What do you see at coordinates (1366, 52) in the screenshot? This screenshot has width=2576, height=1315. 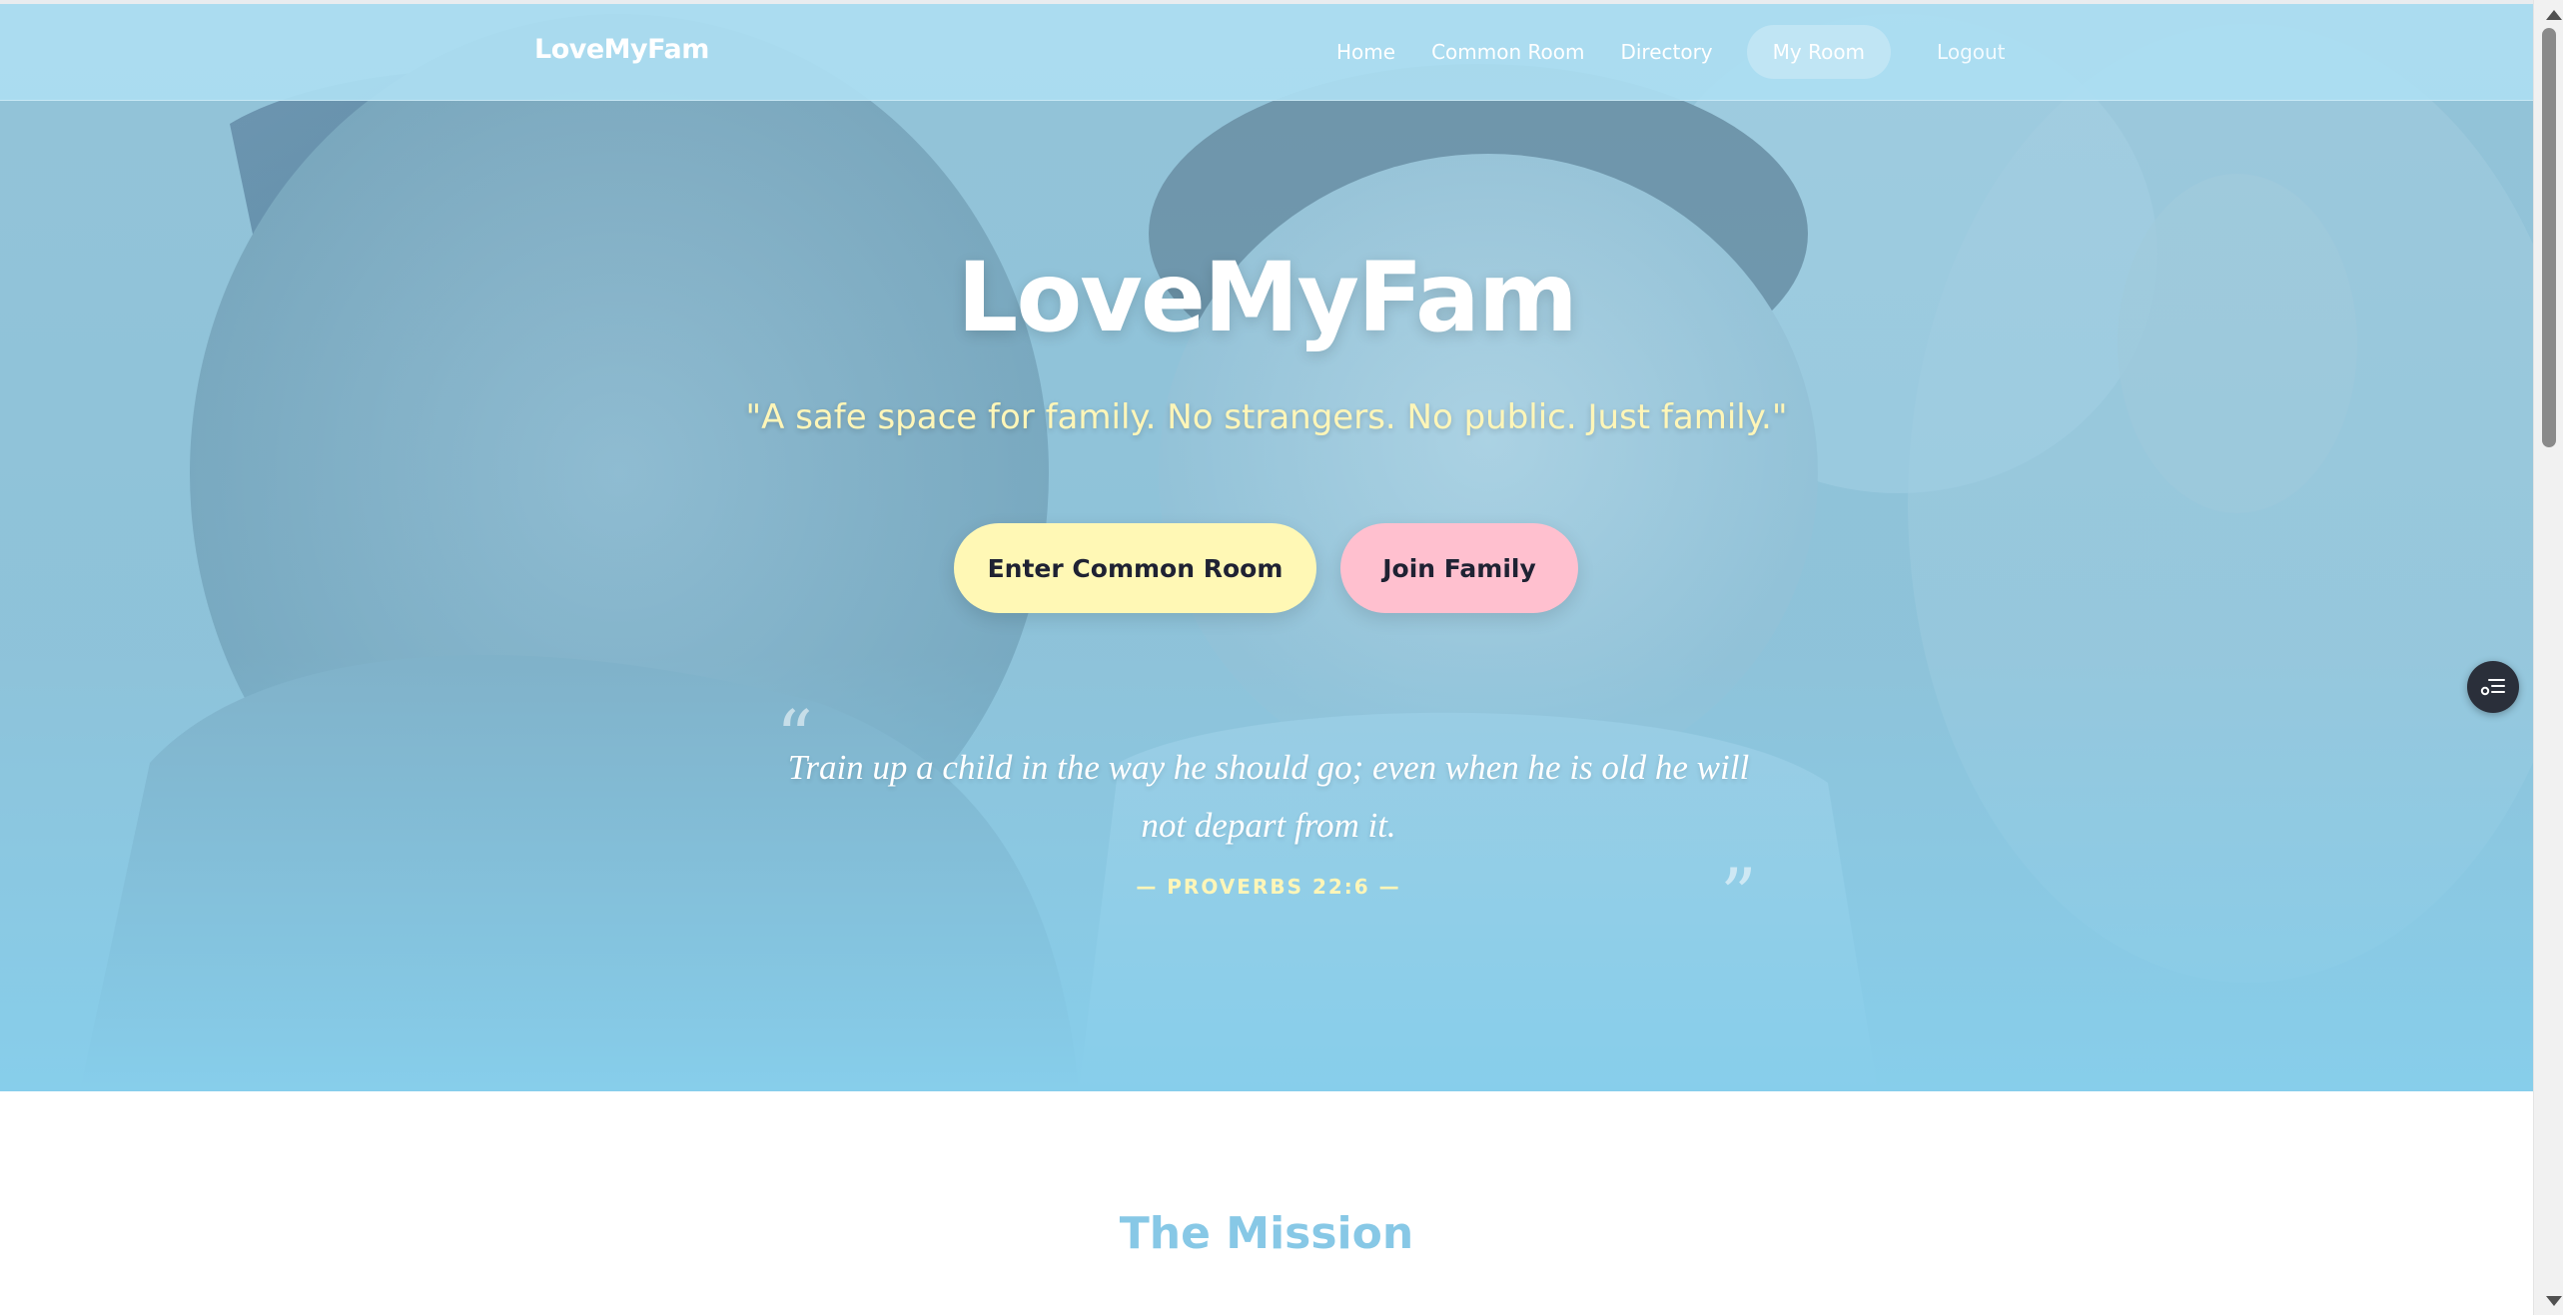 I see `nav-link-home: Home` at bounding box center [1366, 52].